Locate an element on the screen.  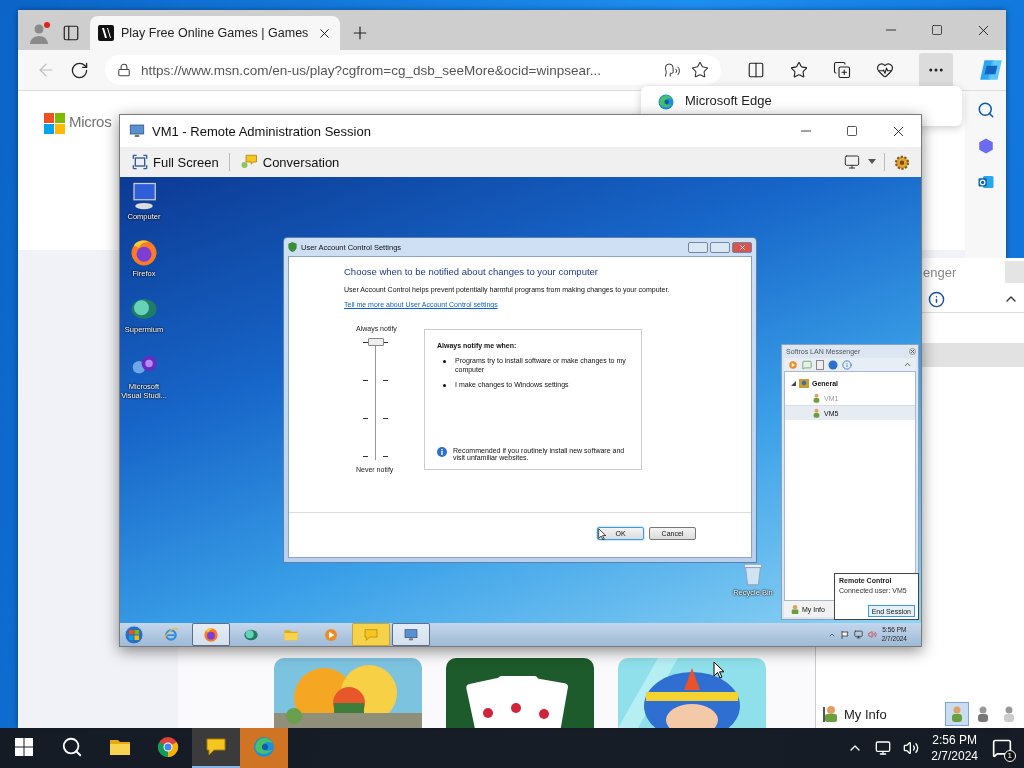
my-info-label: My Info is located at coordinates (865, 714).